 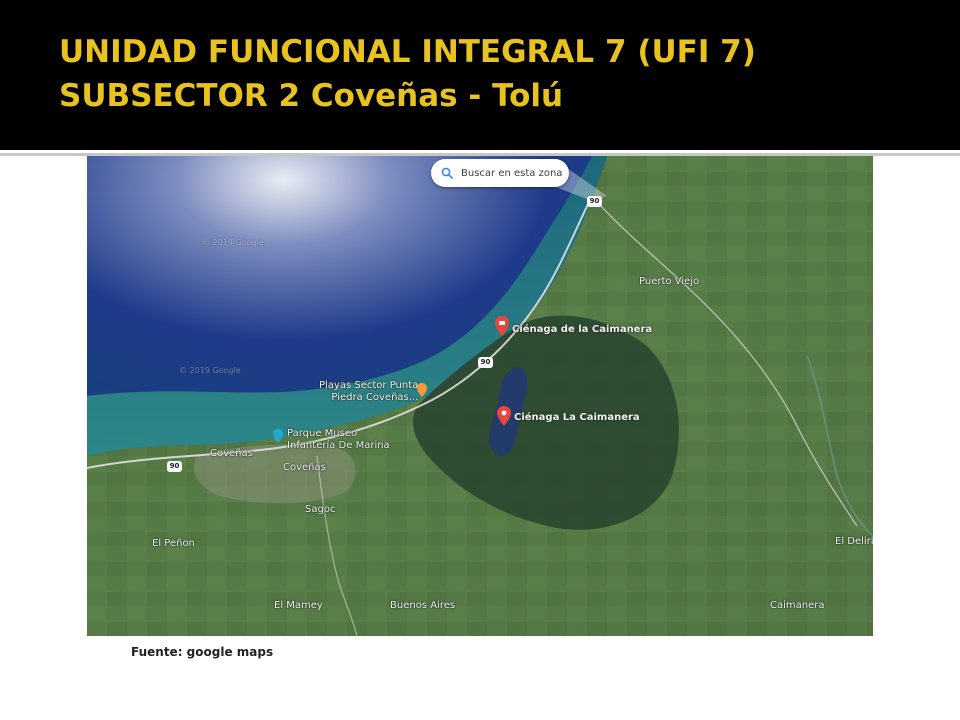 I want to click on place-label-line: Infantería De Marina, so click(x=338, y=445).